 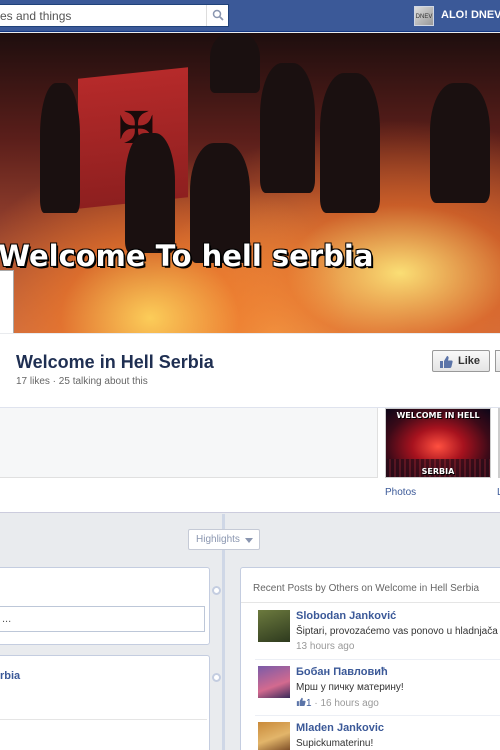 I want to click on photos-thumbnail: WELCOME IN HELL SERBIA, so click(x=438, y=443).